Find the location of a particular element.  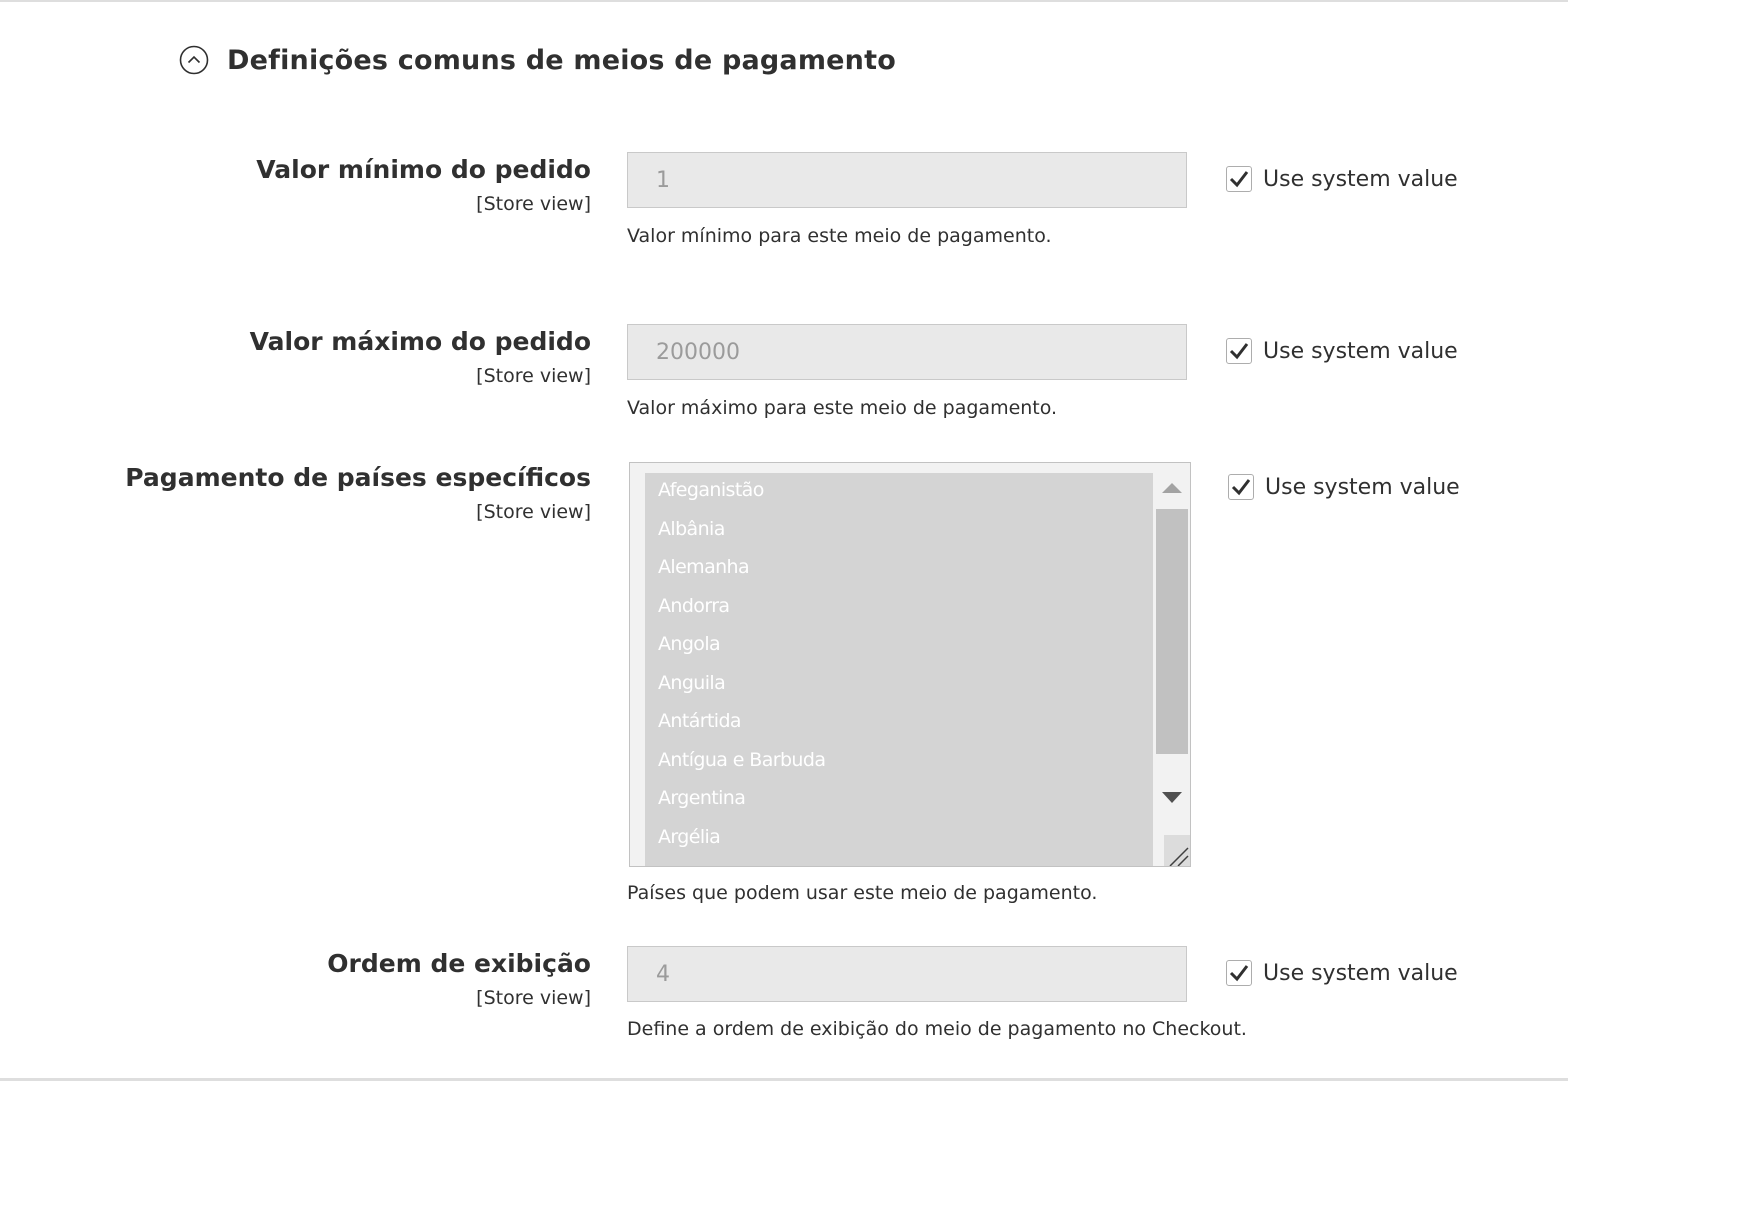

country-option: Antígua e Barbuda is located at coordinates (742, 760).